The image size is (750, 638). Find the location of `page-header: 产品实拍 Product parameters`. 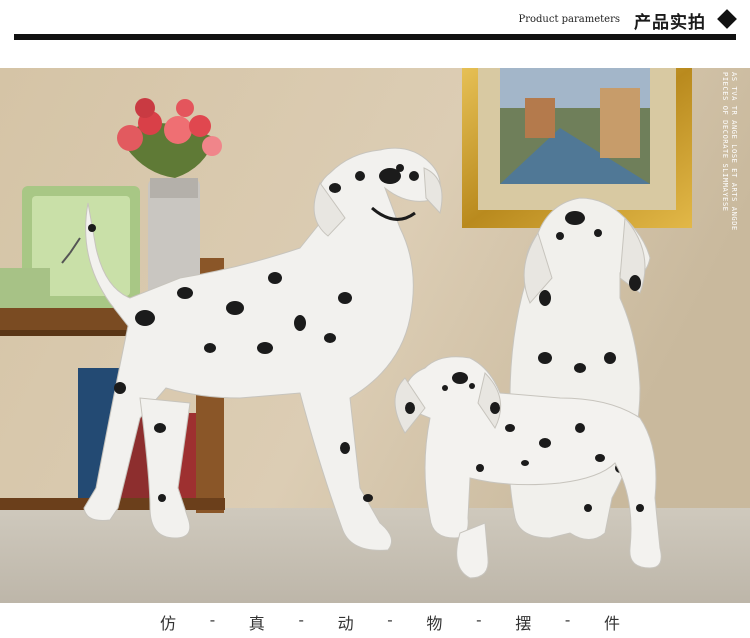

page-header: 产品实拍 Product parameters is located at coordinates (375, 24).